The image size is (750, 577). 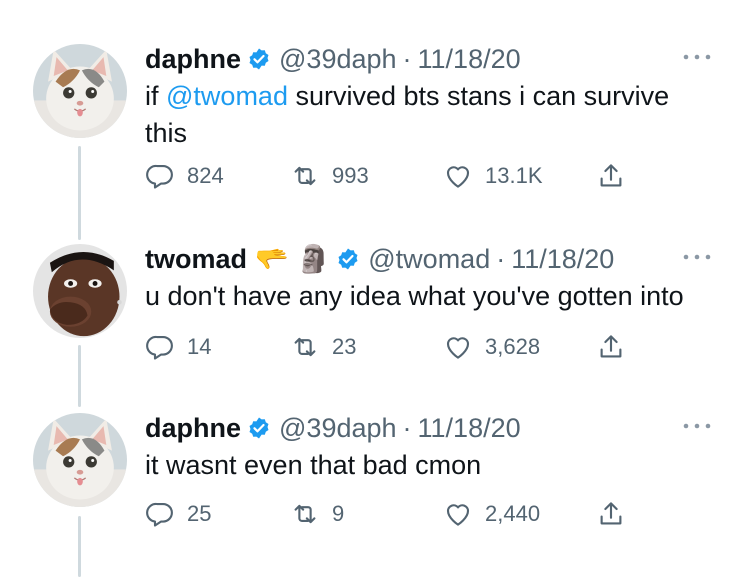 I want to click on like-button: 13.1K, so click(x=493, y=176).